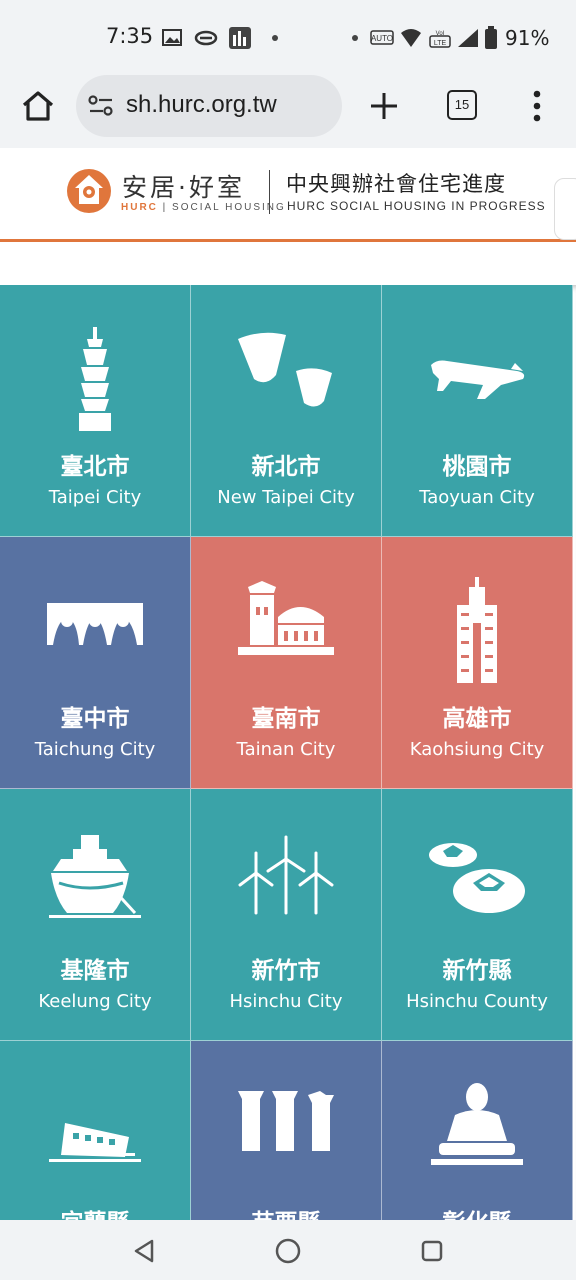 The image size is (576, 1280). What do you see at coordinates (203, 207) in the screenshot?
I see `logo-subtitle: HURC | SOCIAL HOUSING` at bounding box center [203, 207].